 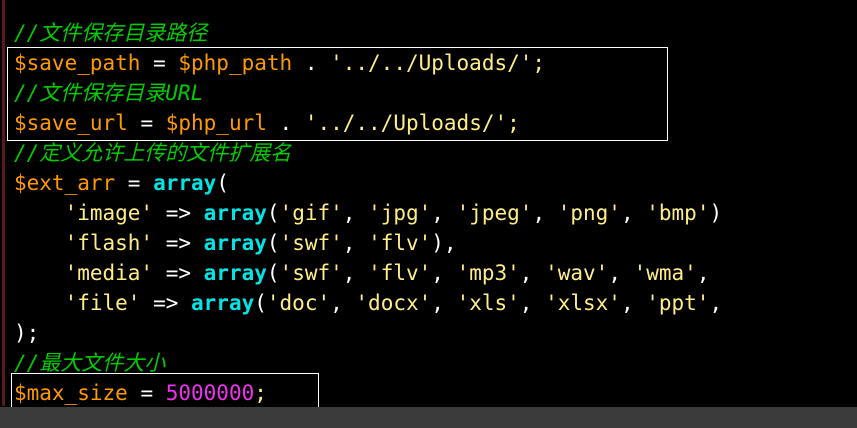 I want to click on code-line: //文件保存目录路径, so click(x=368, y=33).